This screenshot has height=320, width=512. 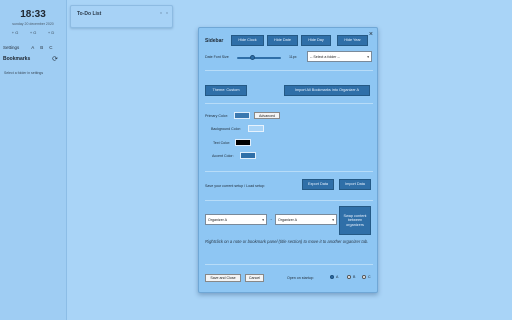 I want to click on import-bookmarks-button: Import All Bookmarks into Organizer A, so click(x=327, y=90).